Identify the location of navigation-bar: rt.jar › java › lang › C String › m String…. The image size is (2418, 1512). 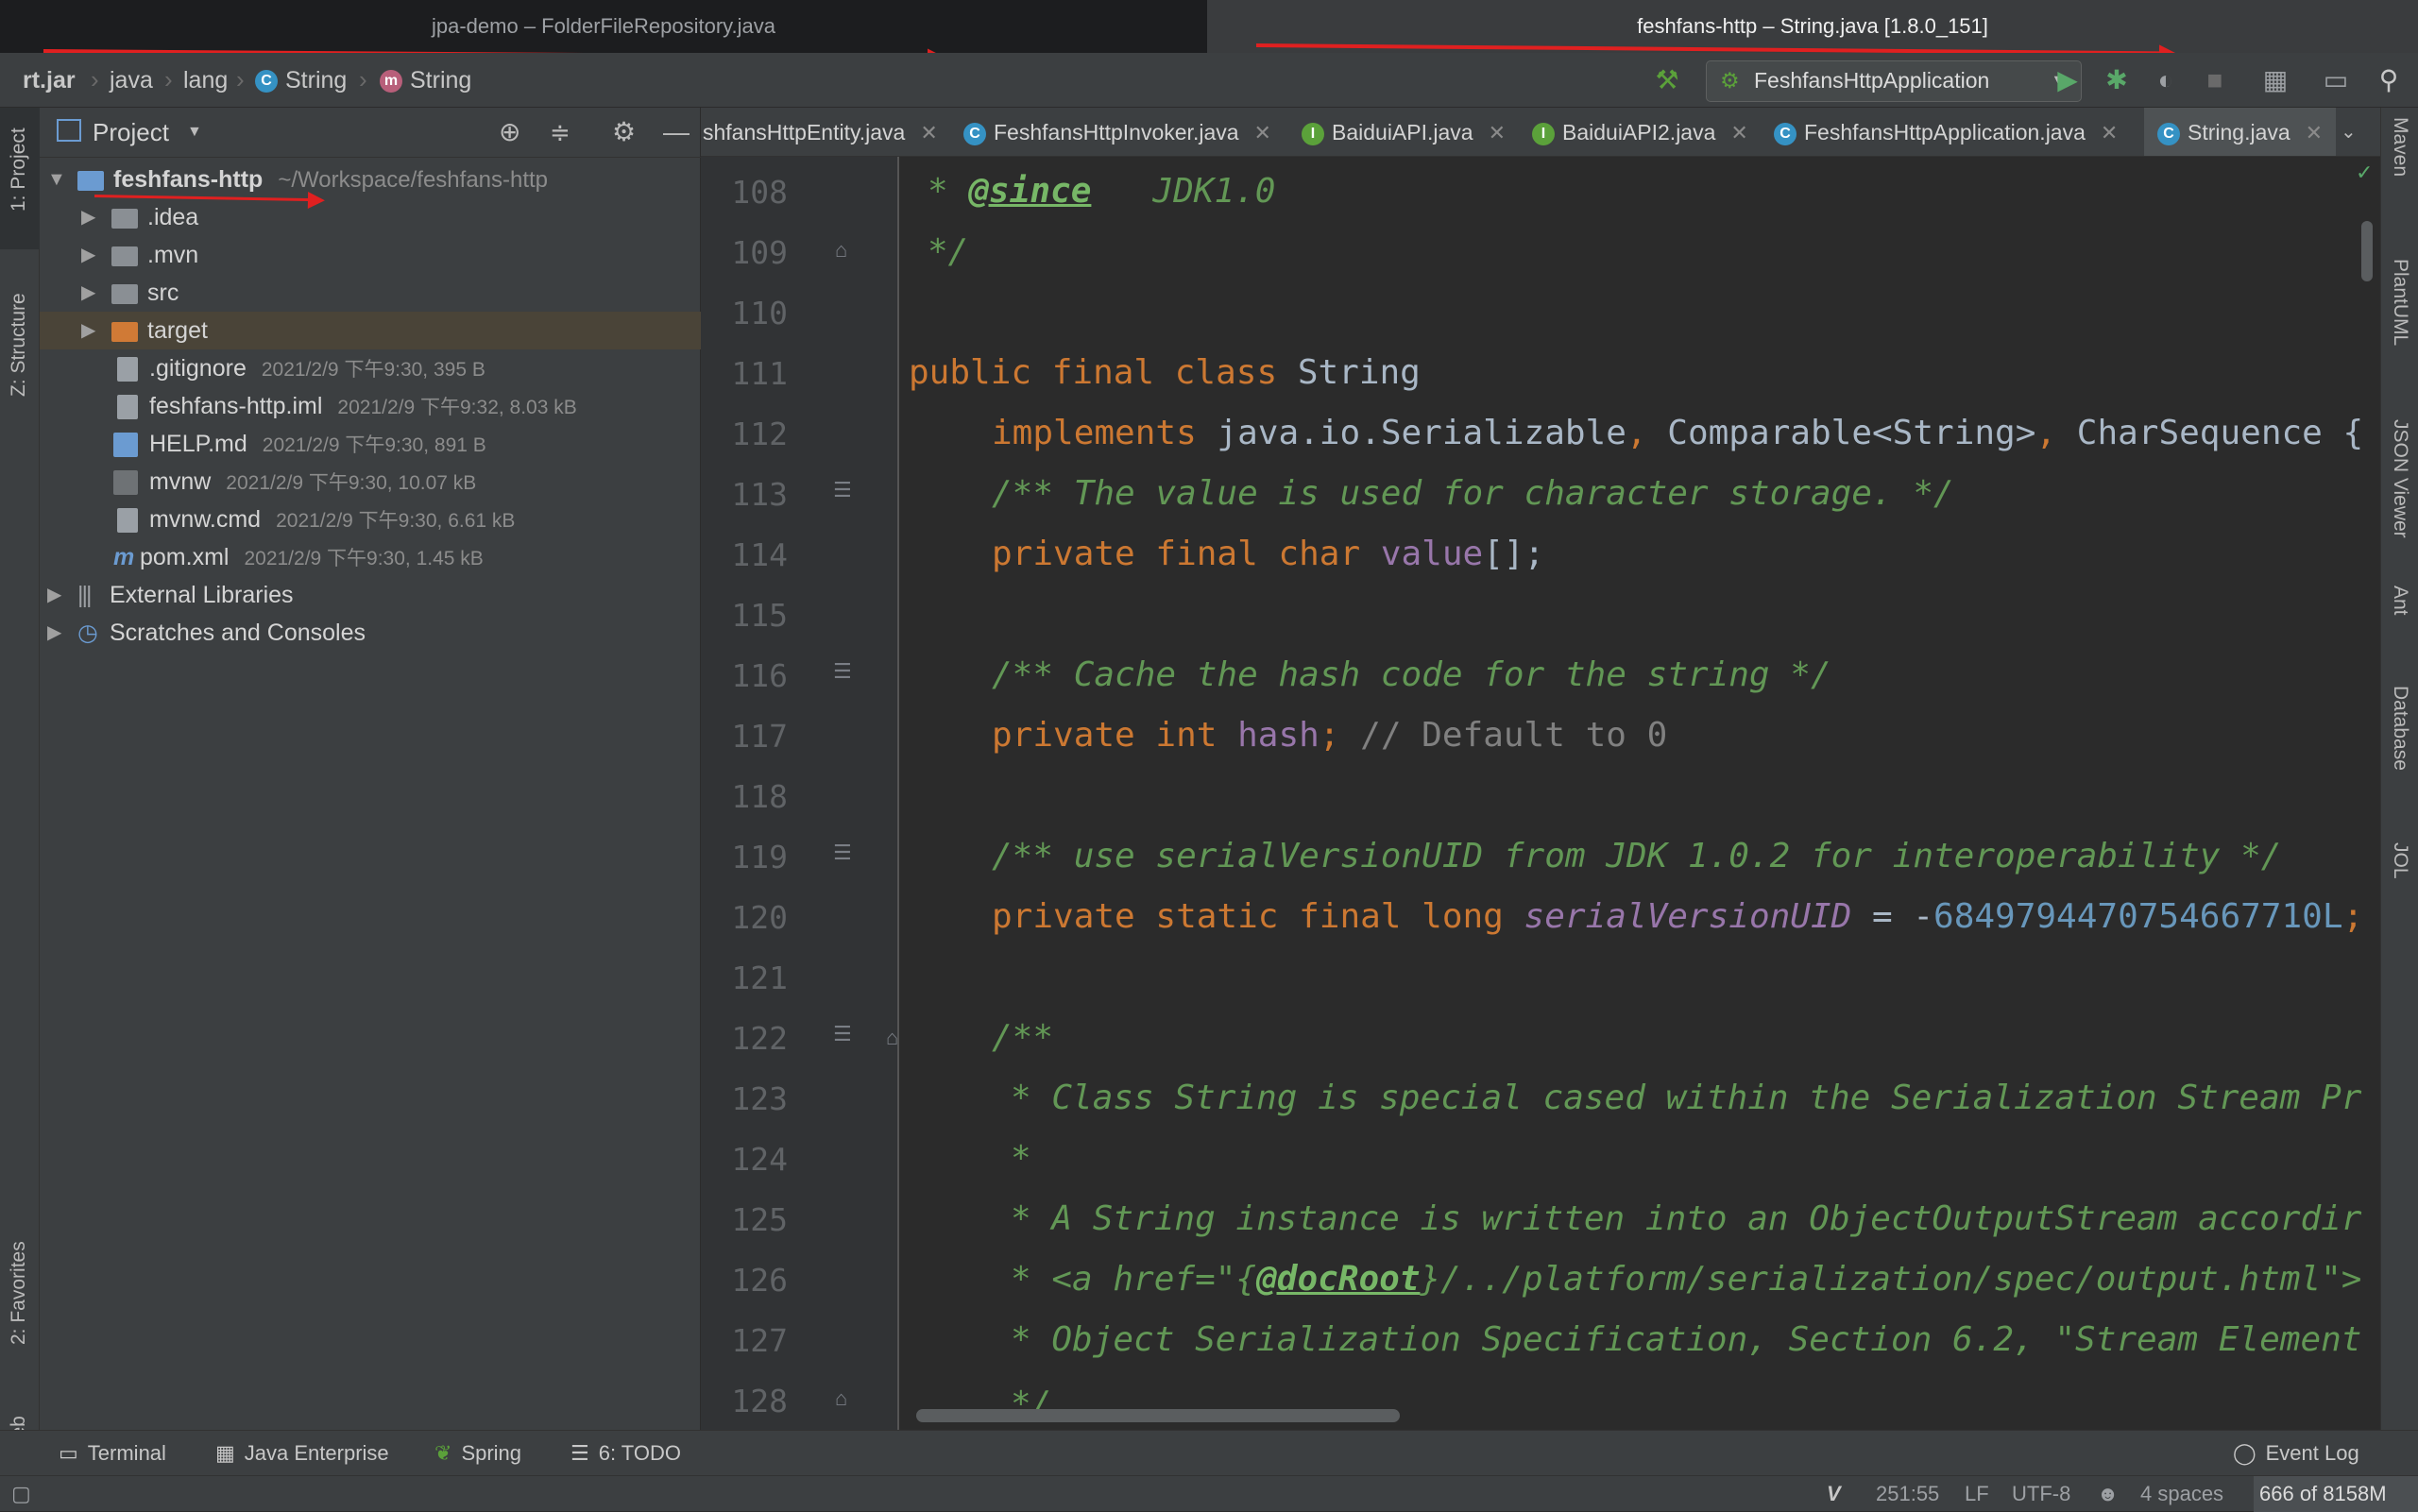
(1209, 81).